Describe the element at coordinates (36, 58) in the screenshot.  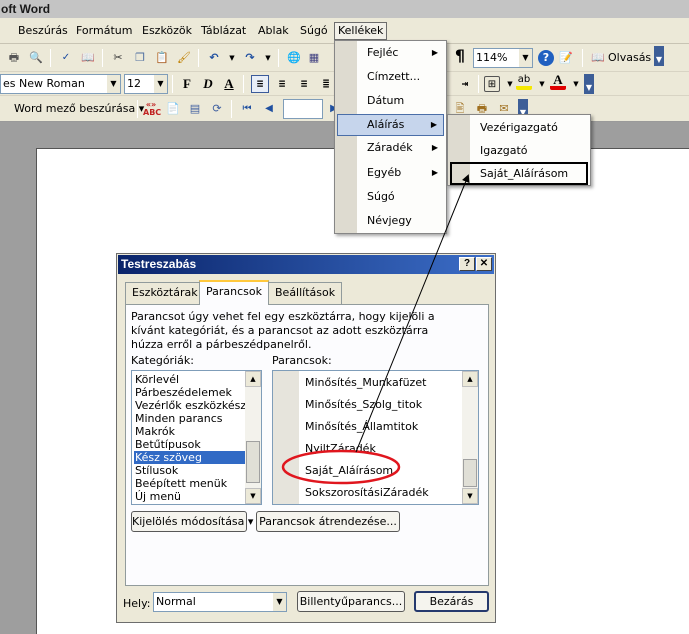
I see `print-preview-icon: 🔍` at that location.